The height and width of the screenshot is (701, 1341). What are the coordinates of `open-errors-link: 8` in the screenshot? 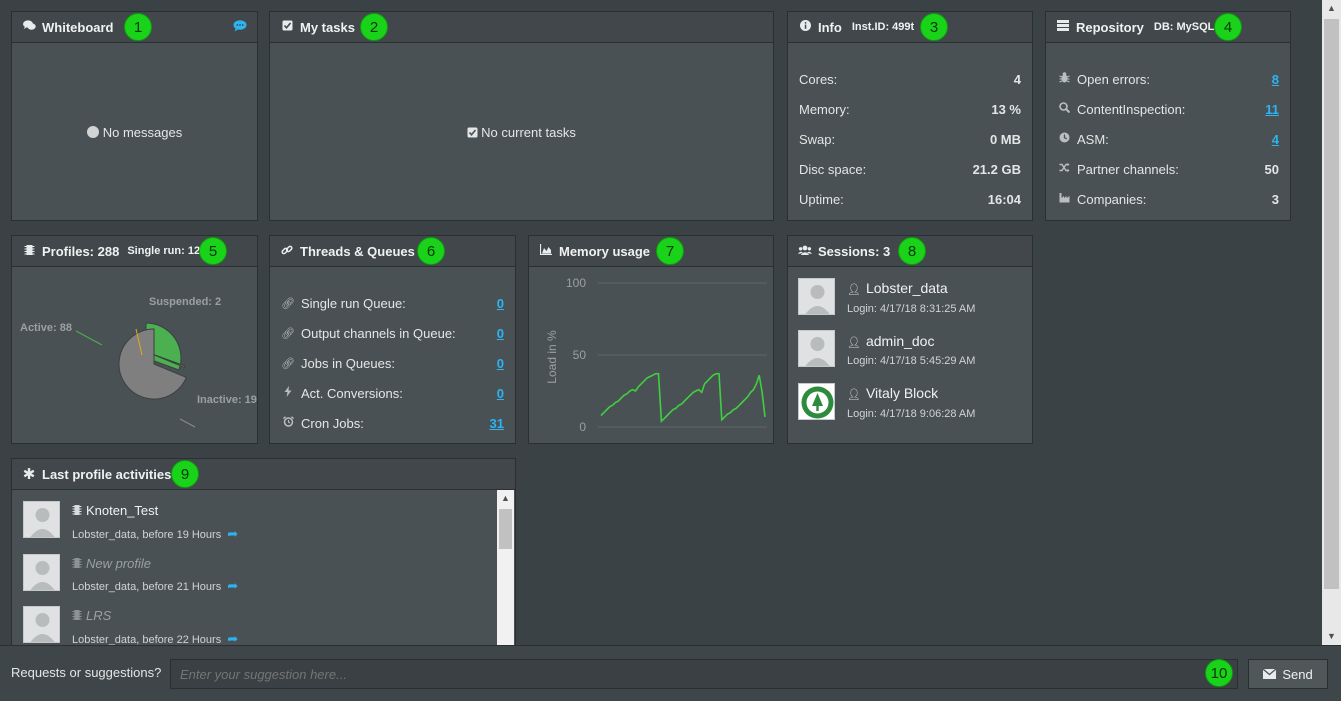 It's located at (1275, 79).